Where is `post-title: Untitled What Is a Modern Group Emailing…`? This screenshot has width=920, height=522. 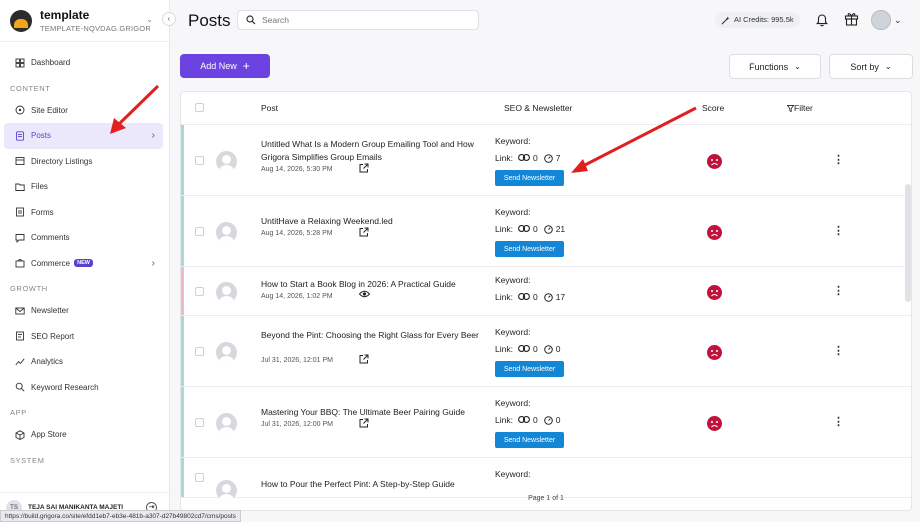
post-title: Untitled What Is a Modern Group Emailing… is located at coordinates (372, 151).